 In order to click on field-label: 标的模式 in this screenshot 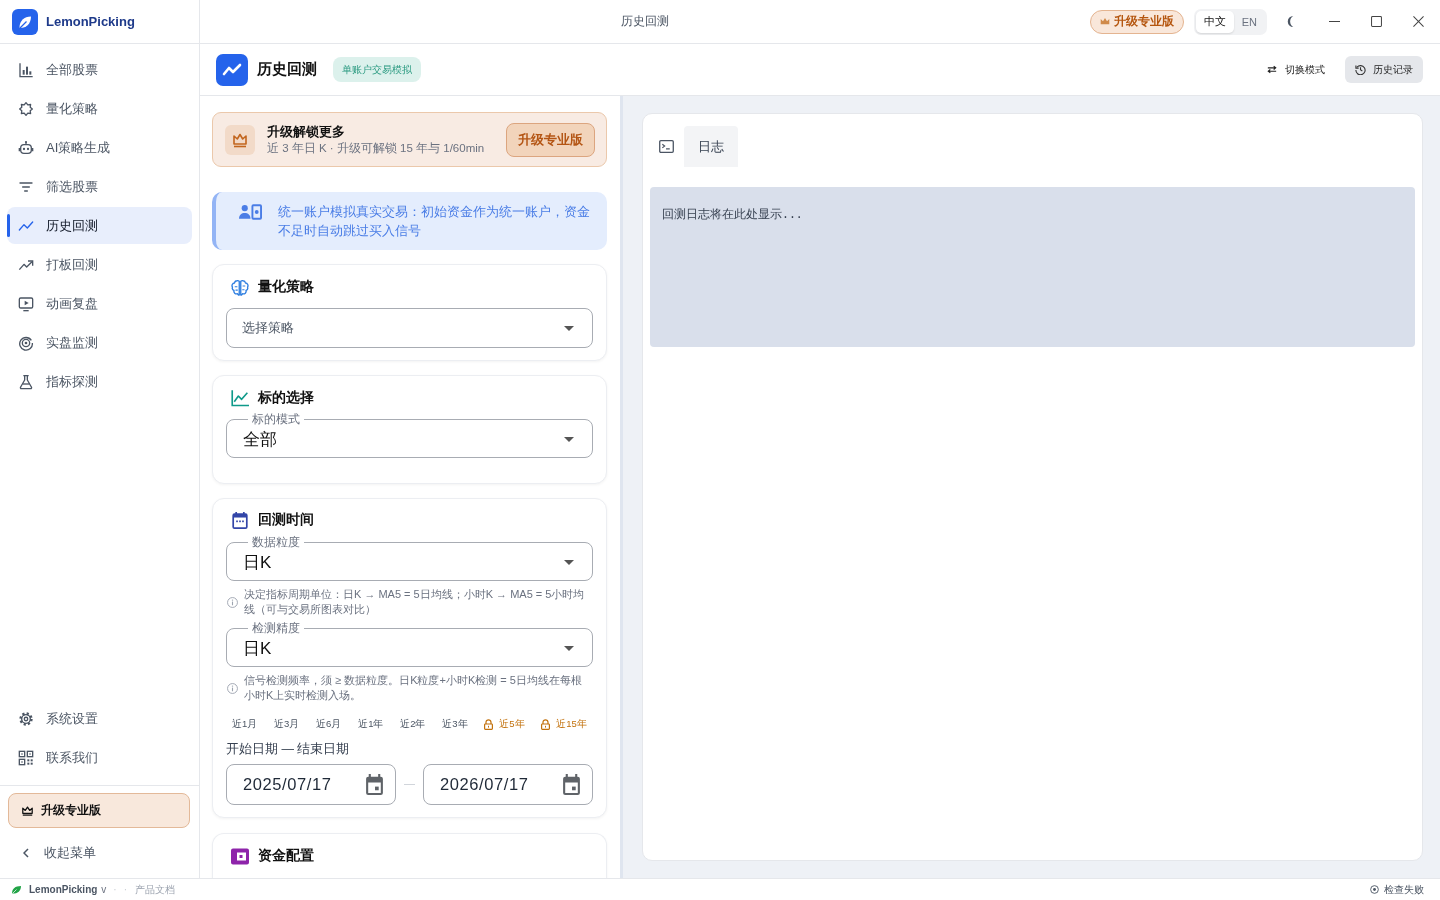, I will do `click(276, 419)`.